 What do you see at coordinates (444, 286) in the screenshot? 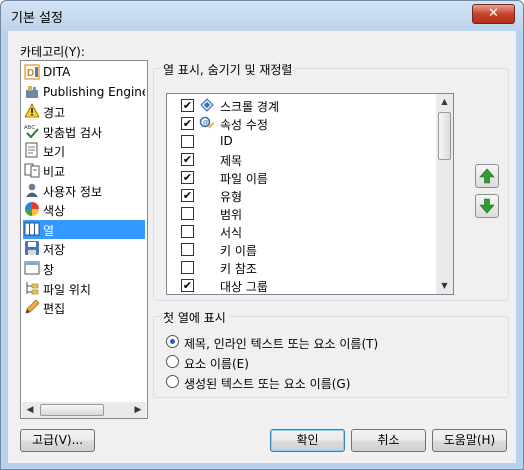
I see `scroll-down-icon: ▼` at bounding box center [444, 286].